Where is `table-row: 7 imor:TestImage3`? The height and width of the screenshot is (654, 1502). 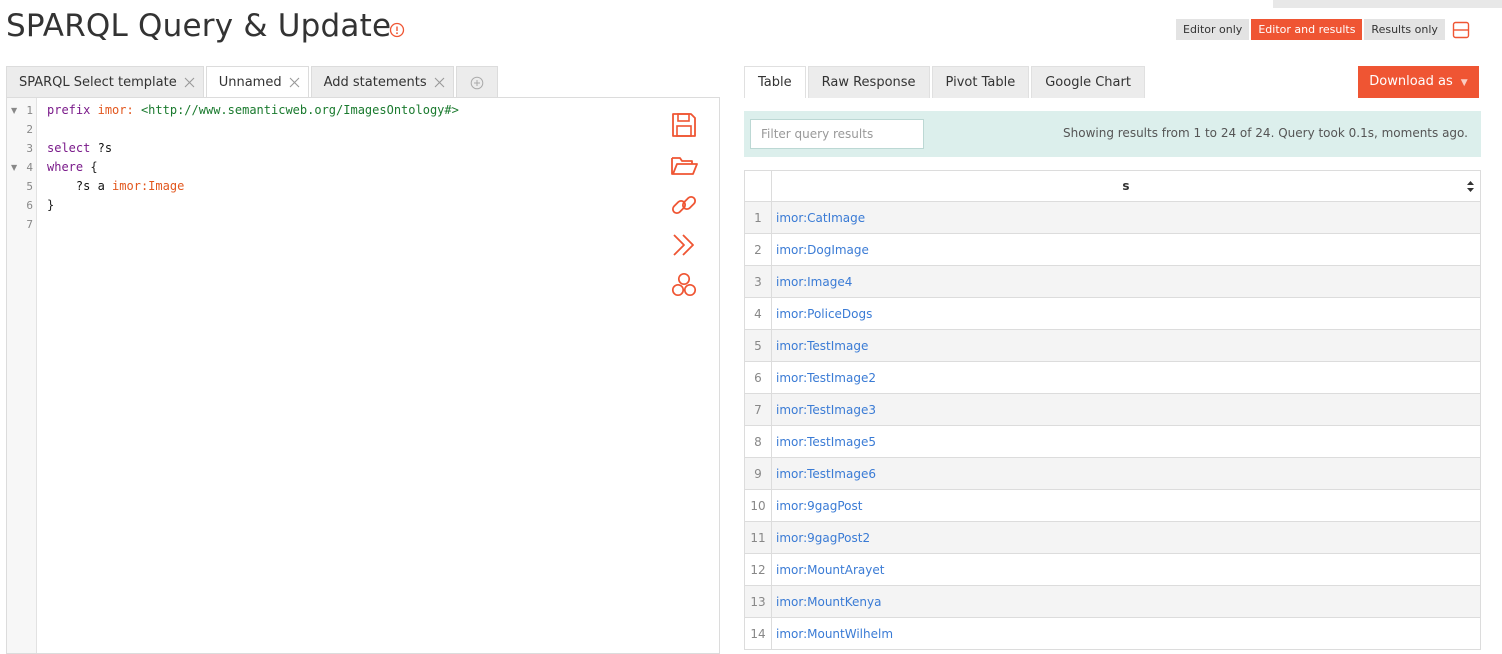 table-row: 7 imor:TestImage3 is located at coordinates (1112, 409).